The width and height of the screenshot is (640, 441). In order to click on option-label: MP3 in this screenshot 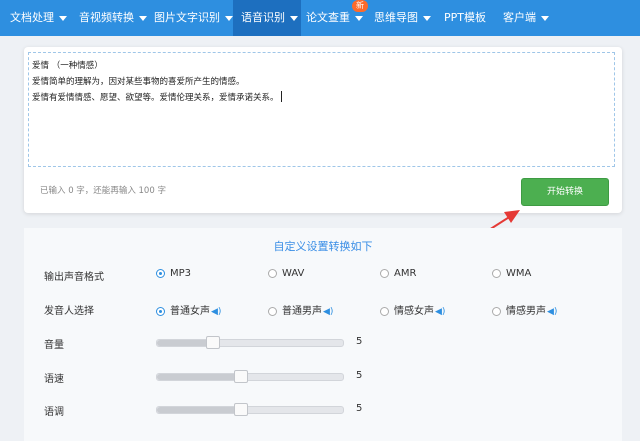, I will do `click(181, 273)`.